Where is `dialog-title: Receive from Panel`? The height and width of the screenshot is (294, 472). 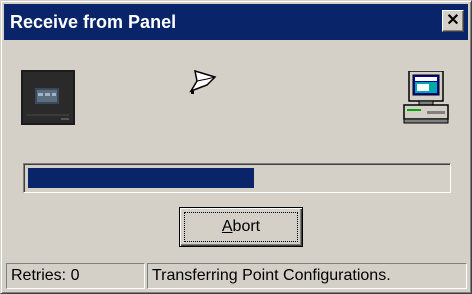
dialog-title: Receive from Panel is located at coordinates (93, 22).